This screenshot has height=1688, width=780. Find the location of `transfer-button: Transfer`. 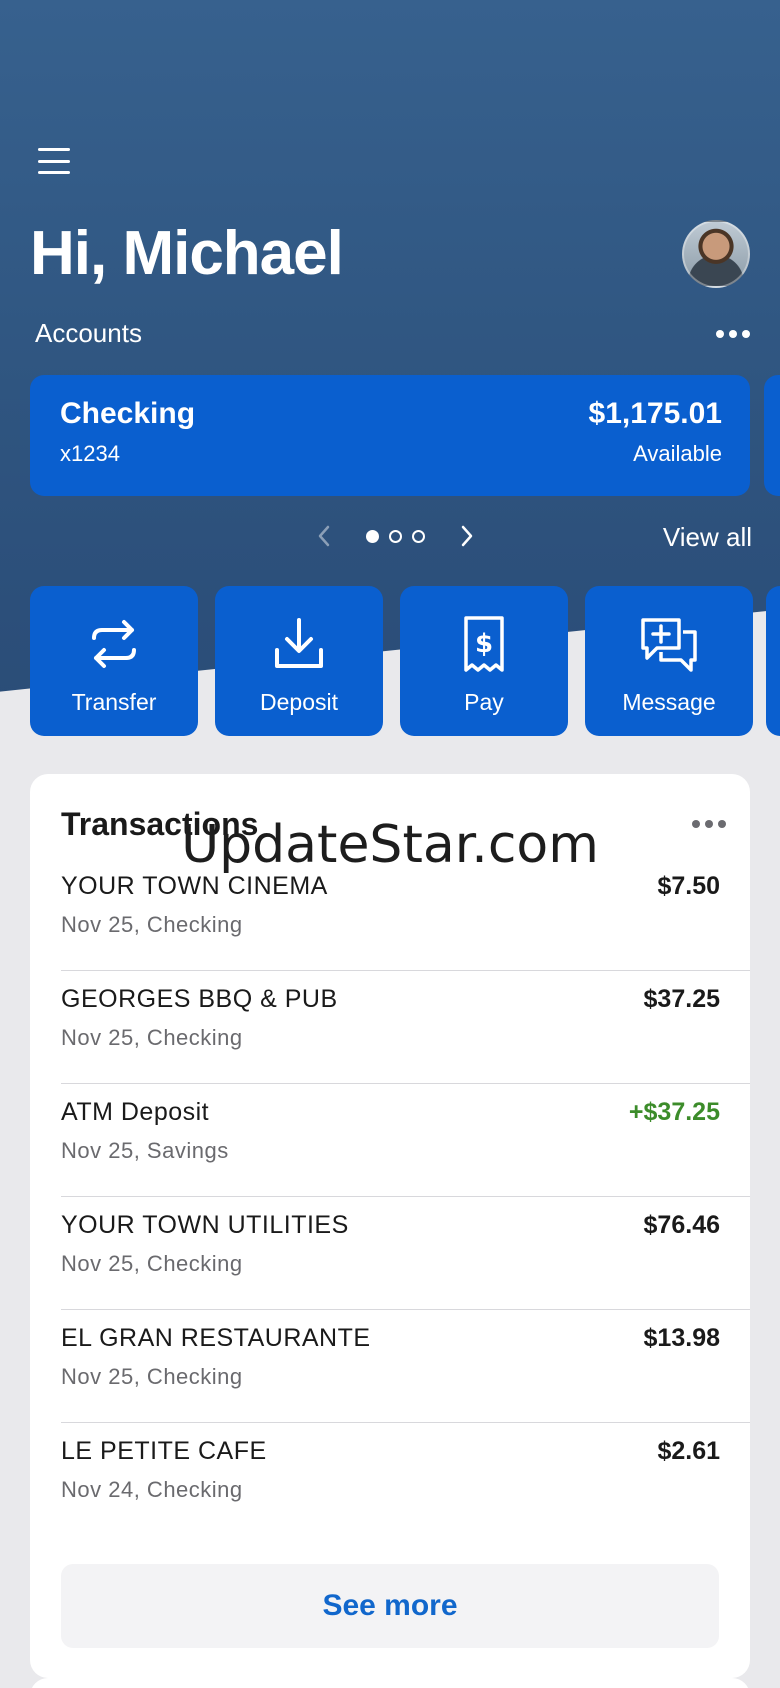

transfer-button: Transfer is located at coordinates (114, 661).